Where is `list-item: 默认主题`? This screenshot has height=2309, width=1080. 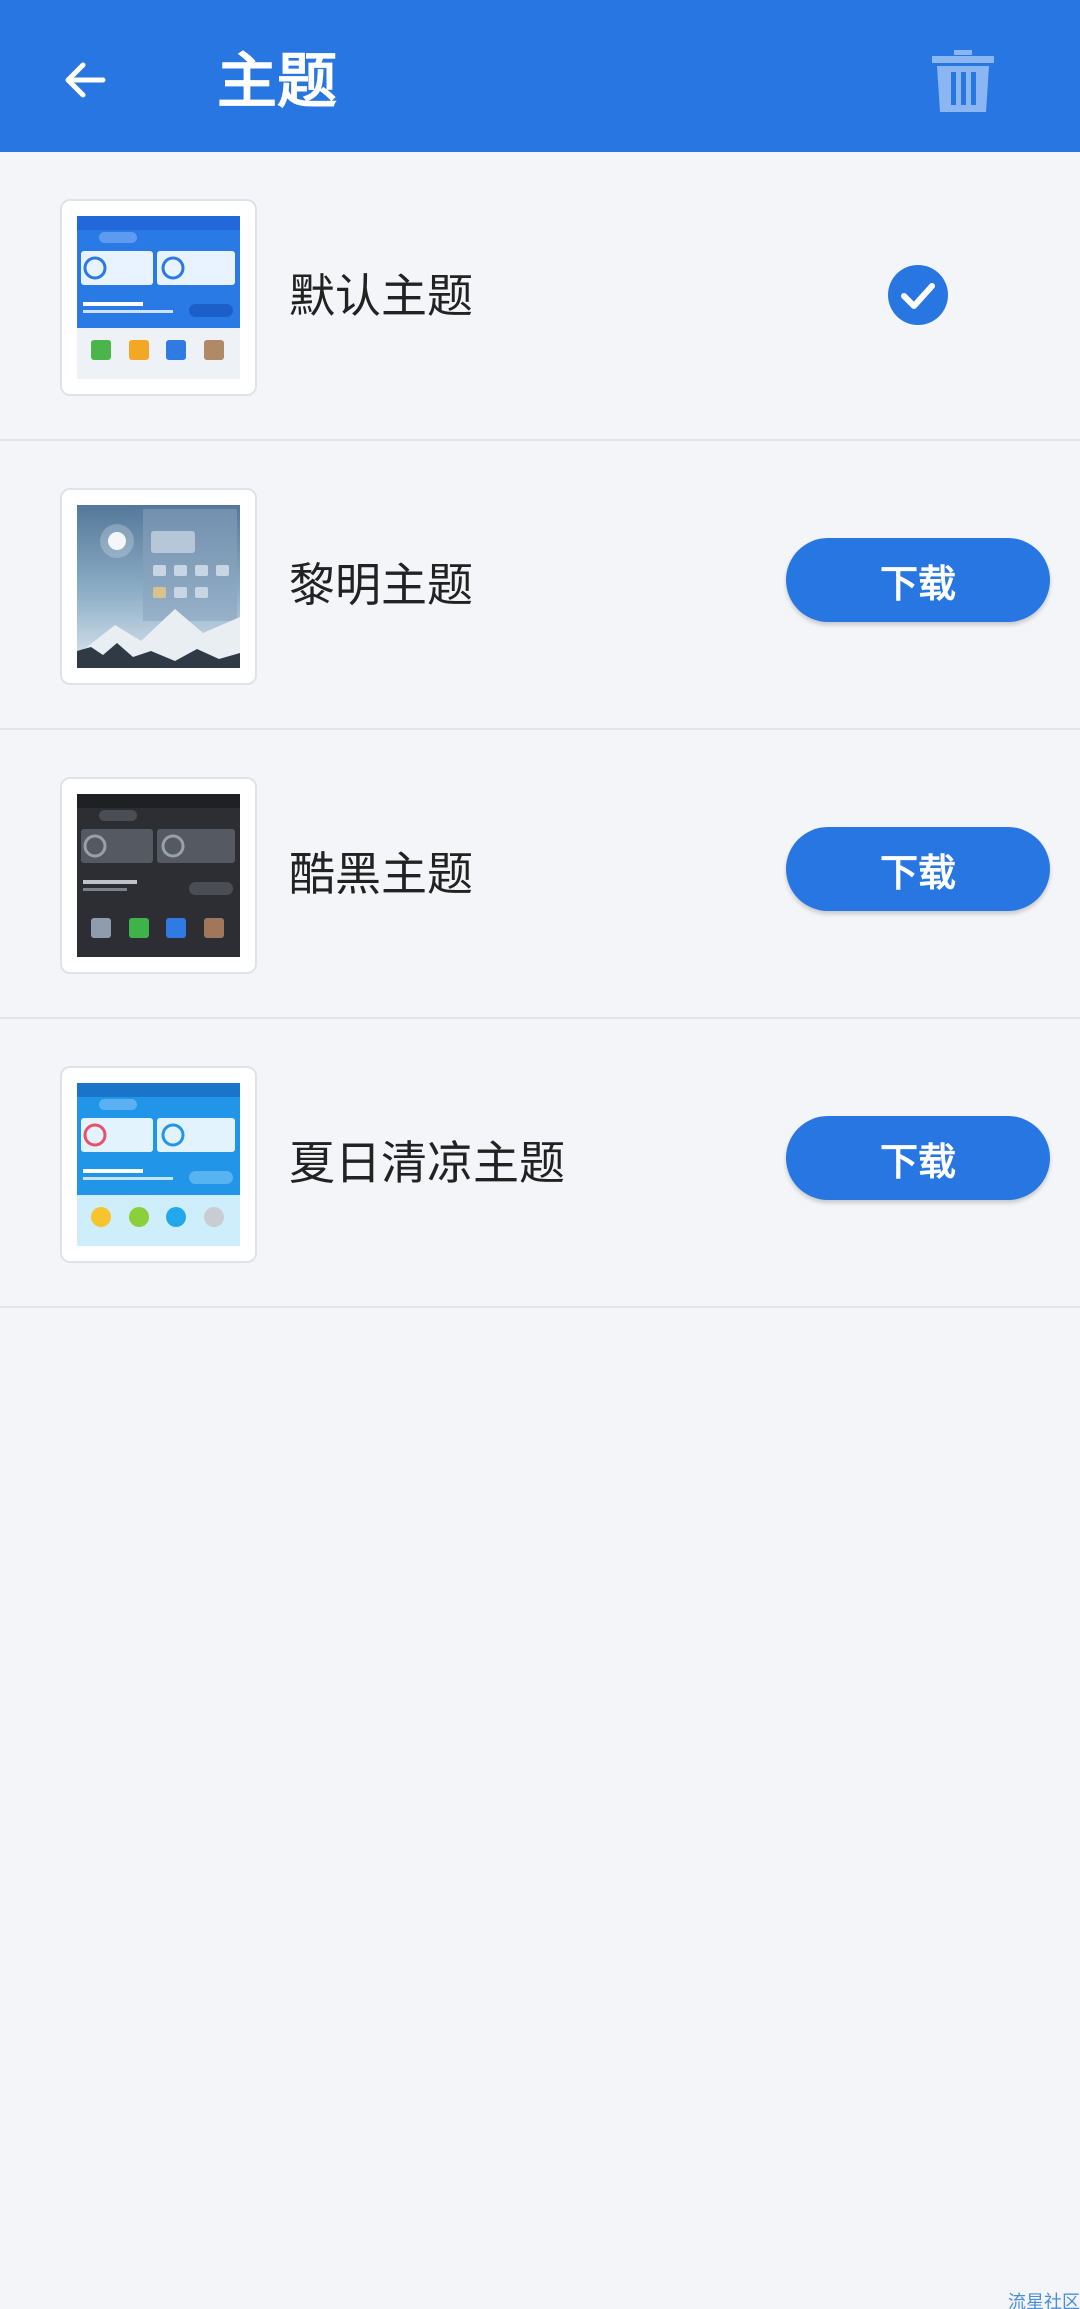 list-item: 默认主题 is located at coordinates (540, 296).